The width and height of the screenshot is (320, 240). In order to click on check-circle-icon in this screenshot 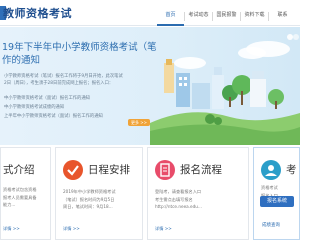, I will do `click(73, 170)`.